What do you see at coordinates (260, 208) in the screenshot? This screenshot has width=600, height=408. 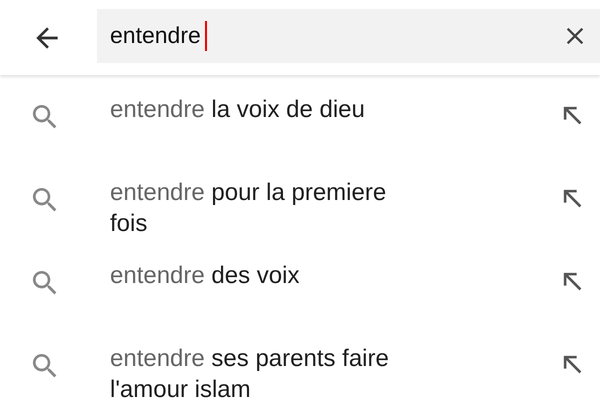 I see `suggestion-text: entendre pour la premiere fois` at bounding box center [260, 208].